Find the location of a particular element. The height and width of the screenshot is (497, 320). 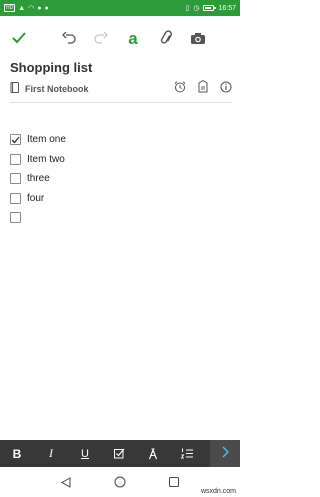

vibrate-icon: ▯ is located at coordinates (187, 8).